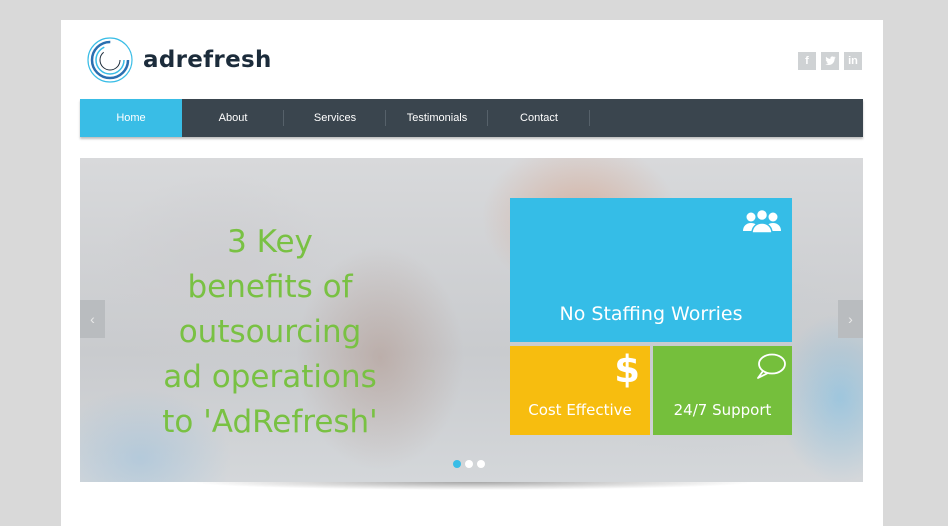  Describe the element at coordinates (651, 270) in the screenshot. I see `tile-no-staffing-worries: No Staffing Worries` at that location.